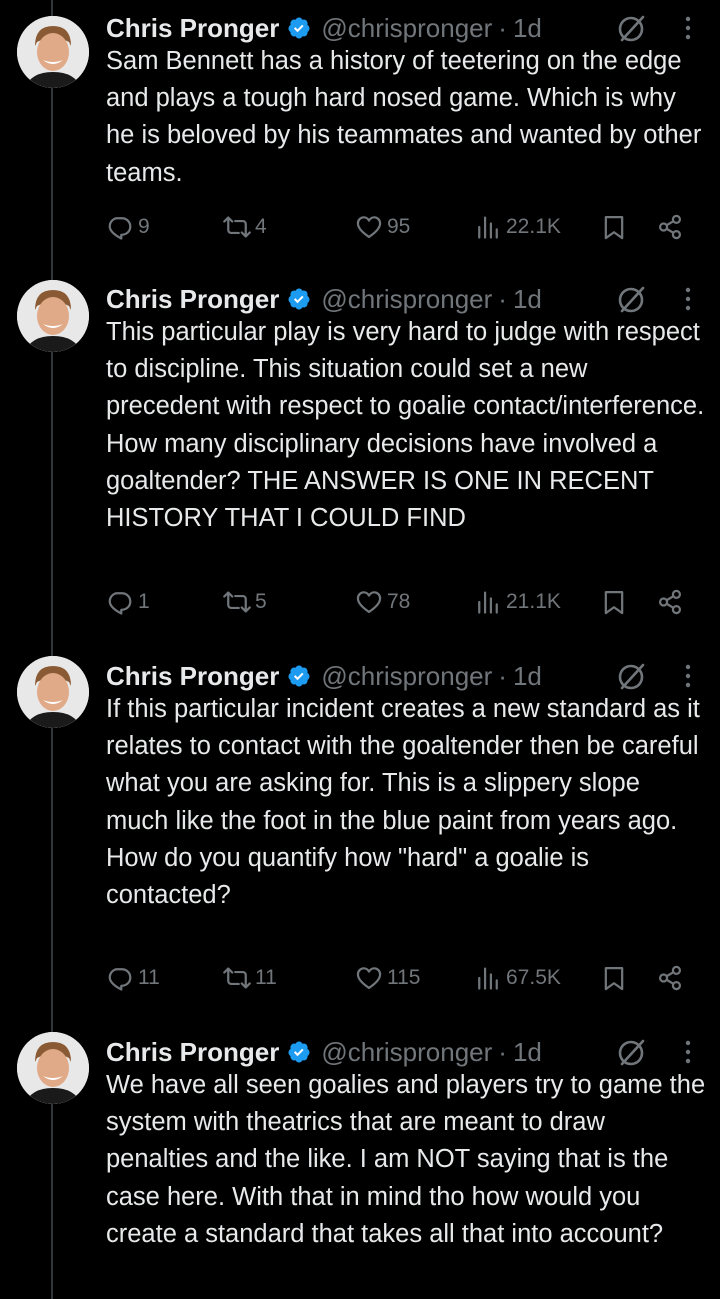 This screenshot has width=720, height=1299. Describe the element at coordinates (261, 601) in the screenshot. I see `repost-count: 5` at that location.